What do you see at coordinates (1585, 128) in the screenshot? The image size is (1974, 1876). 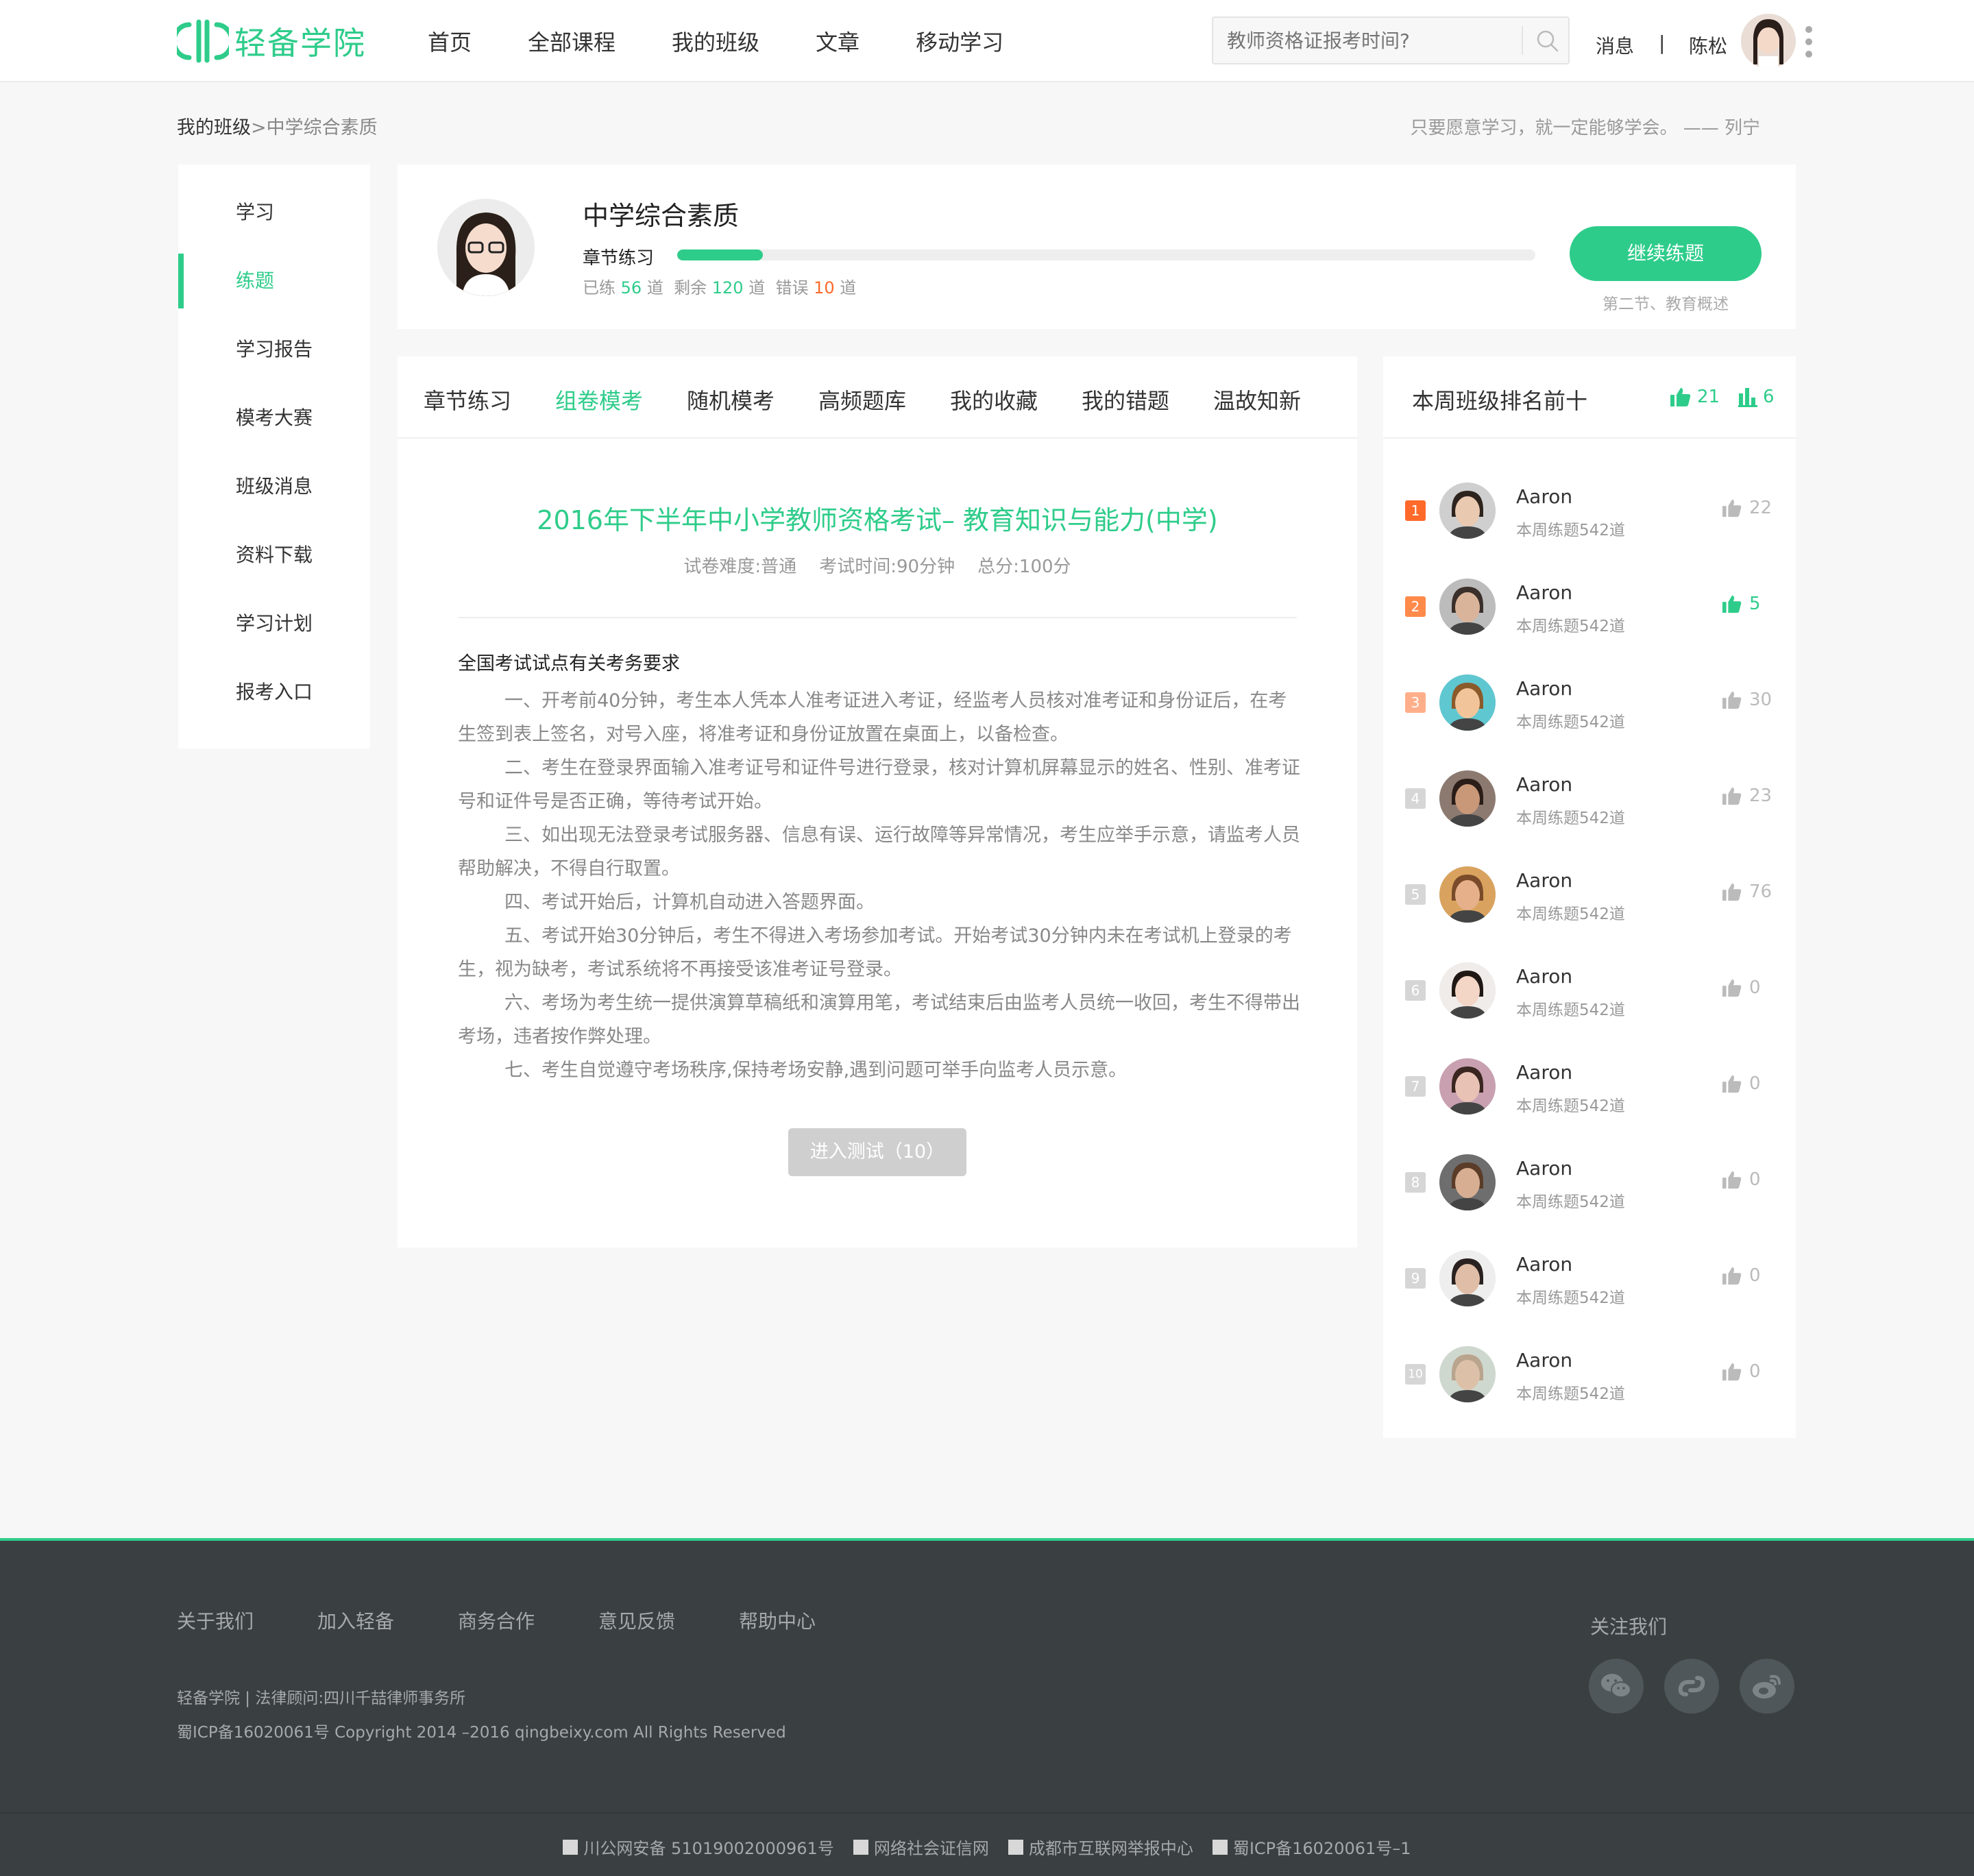 I see `motto-quote: 只要愿意学习，就一定能够学会。 —— 列宁` at bounding box center [1585, 128].